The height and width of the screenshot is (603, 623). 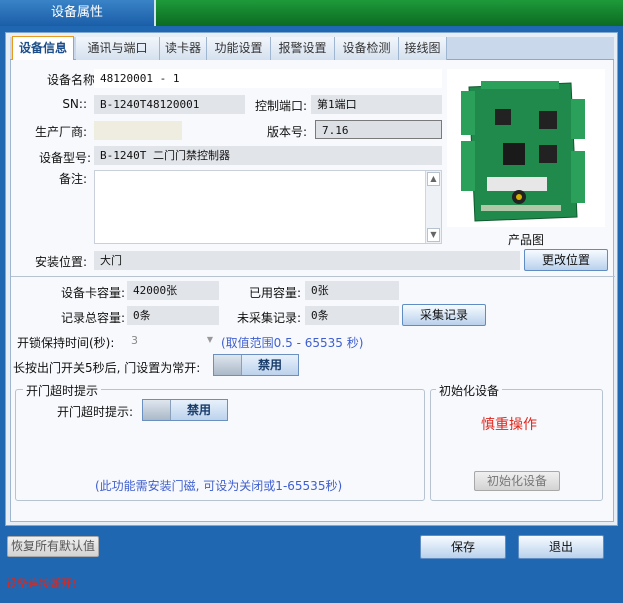 What do you see at coordinates (523, 151) in the screenshot?
I see `controller-board-icon` at bounding box center [523, 151].